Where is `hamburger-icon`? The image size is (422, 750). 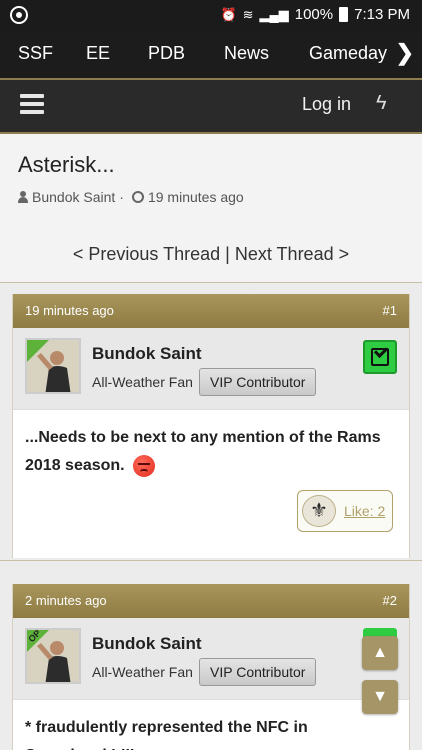 hamburger-icon is located at coordinates (32, 104).